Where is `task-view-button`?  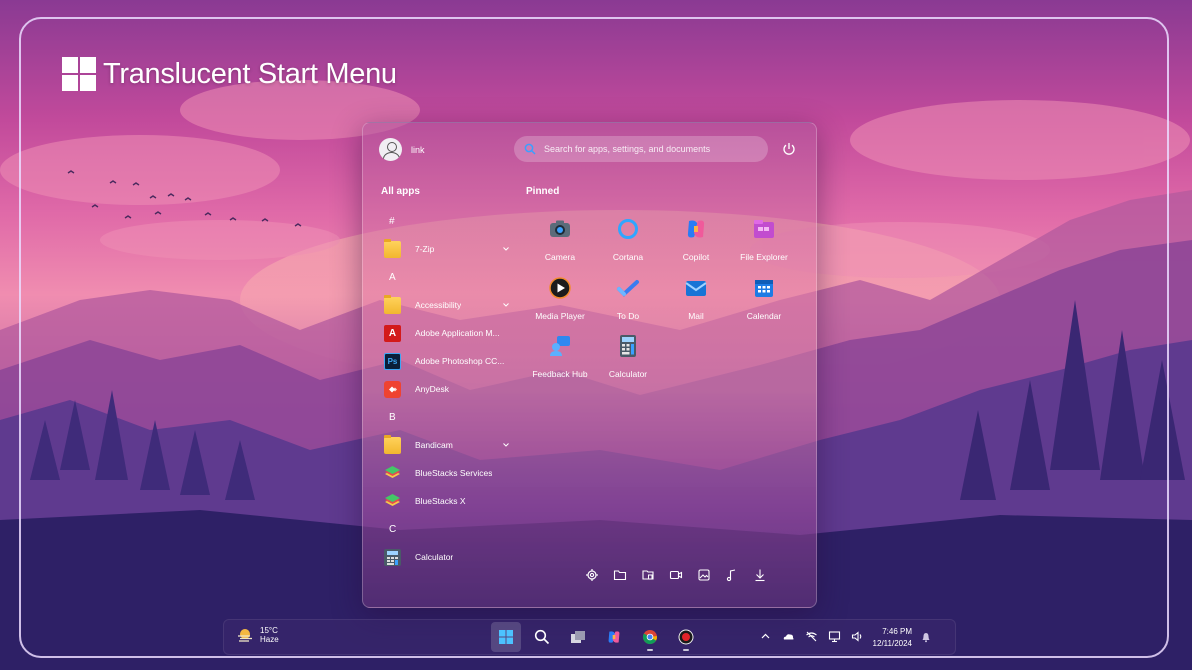 task-view-button is located at coordinates (578, 637).